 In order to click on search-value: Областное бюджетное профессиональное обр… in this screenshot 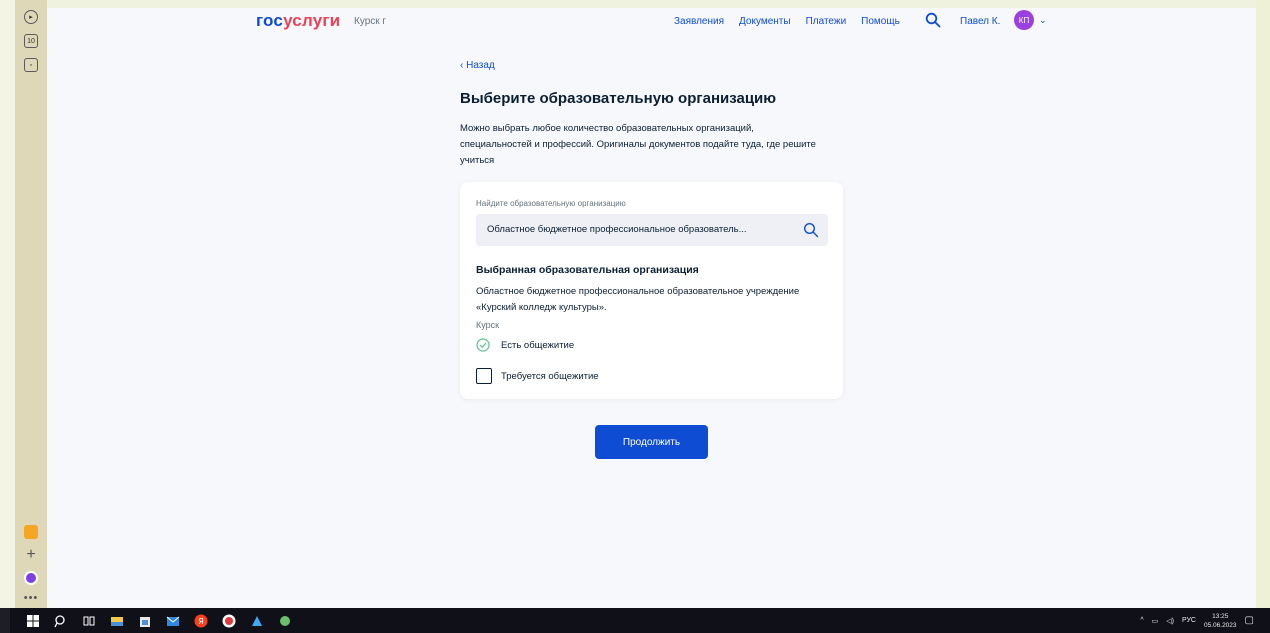, I will do `click(617, 229)`.